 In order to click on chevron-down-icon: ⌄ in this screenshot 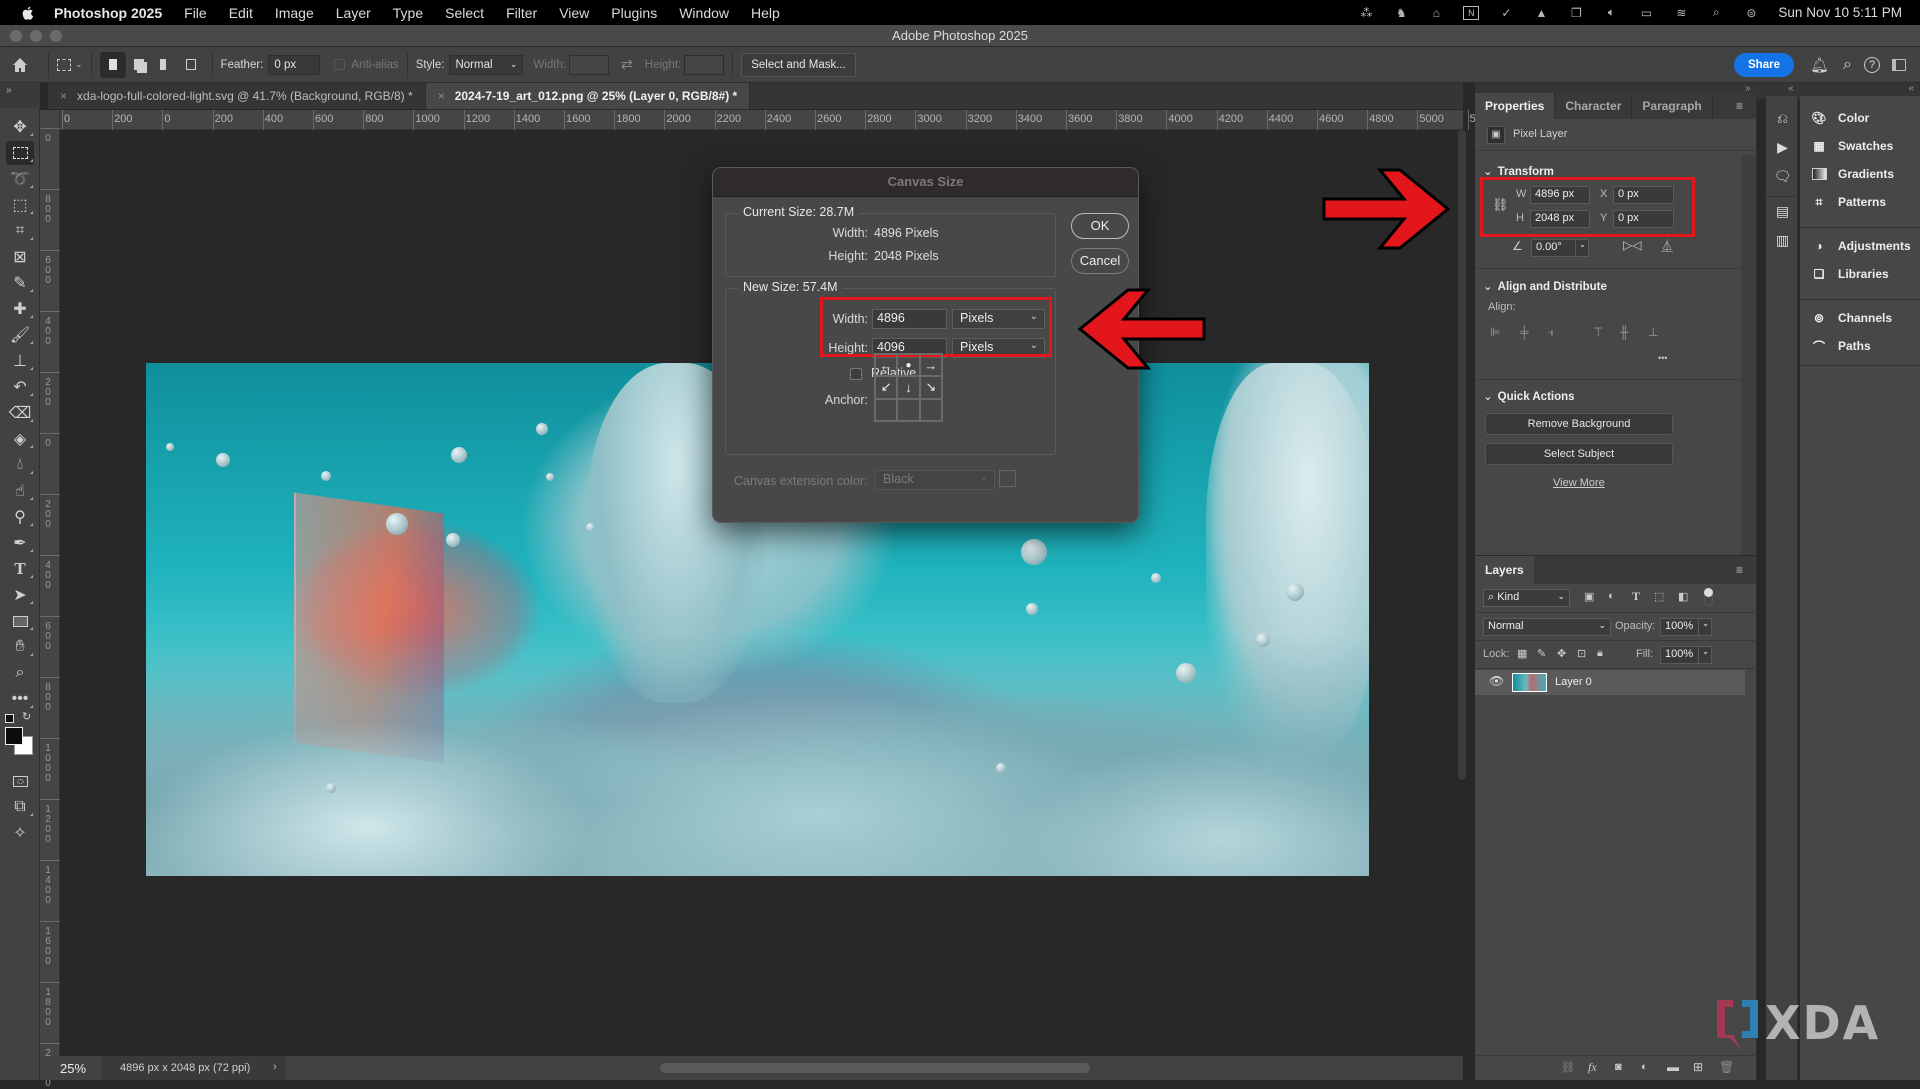, I will do `click(1582, 248)`.